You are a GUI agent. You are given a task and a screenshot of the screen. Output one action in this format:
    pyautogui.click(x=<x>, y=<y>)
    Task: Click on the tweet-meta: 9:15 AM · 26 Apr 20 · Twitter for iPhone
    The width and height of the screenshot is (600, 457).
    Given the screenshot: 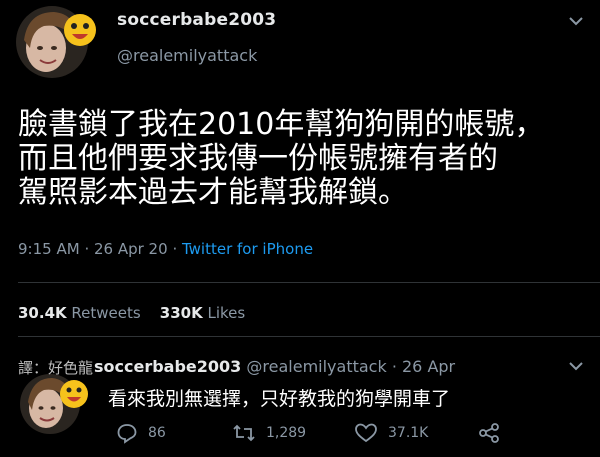 What is the action you would take?
    pyautogui.click(x=166, y=249)
    